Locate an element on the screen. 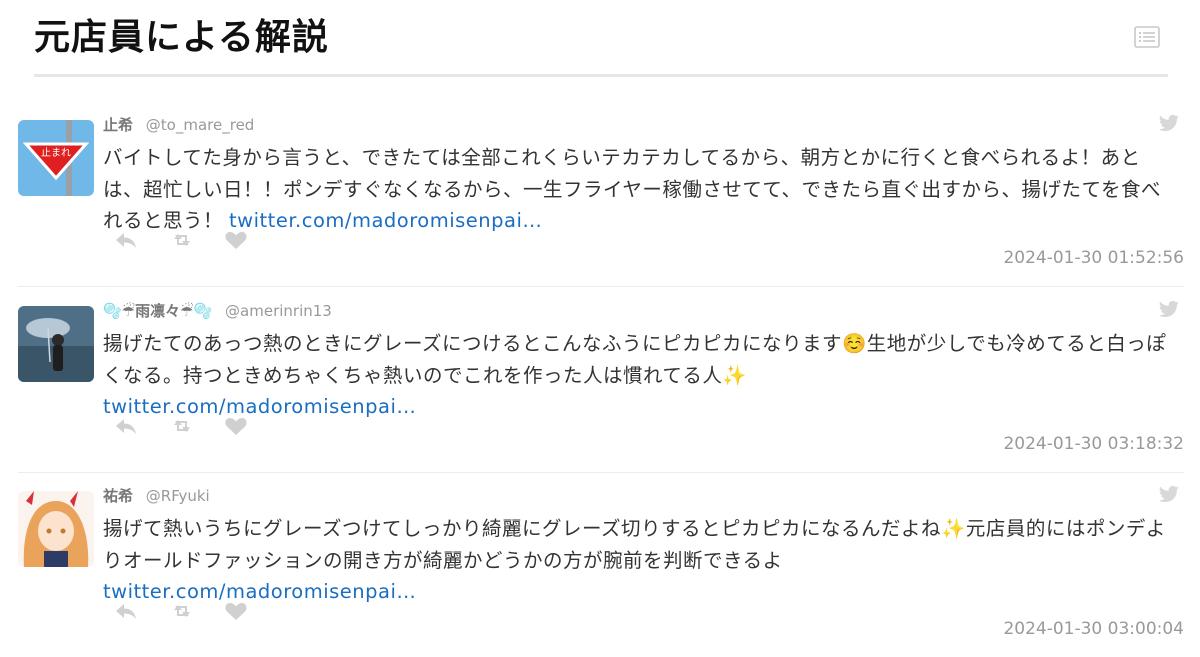  tweet-timestamp: 2024-01-30 03:18:32 is located at coordinates (1093, 444).